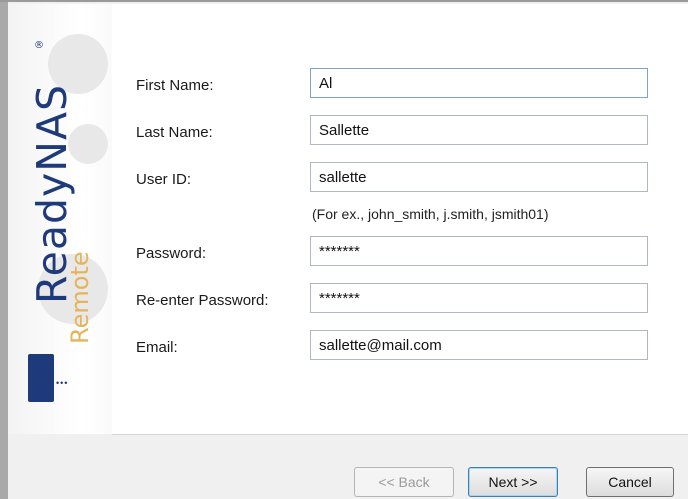  I want to click on footer-divider, so click(400, 434).